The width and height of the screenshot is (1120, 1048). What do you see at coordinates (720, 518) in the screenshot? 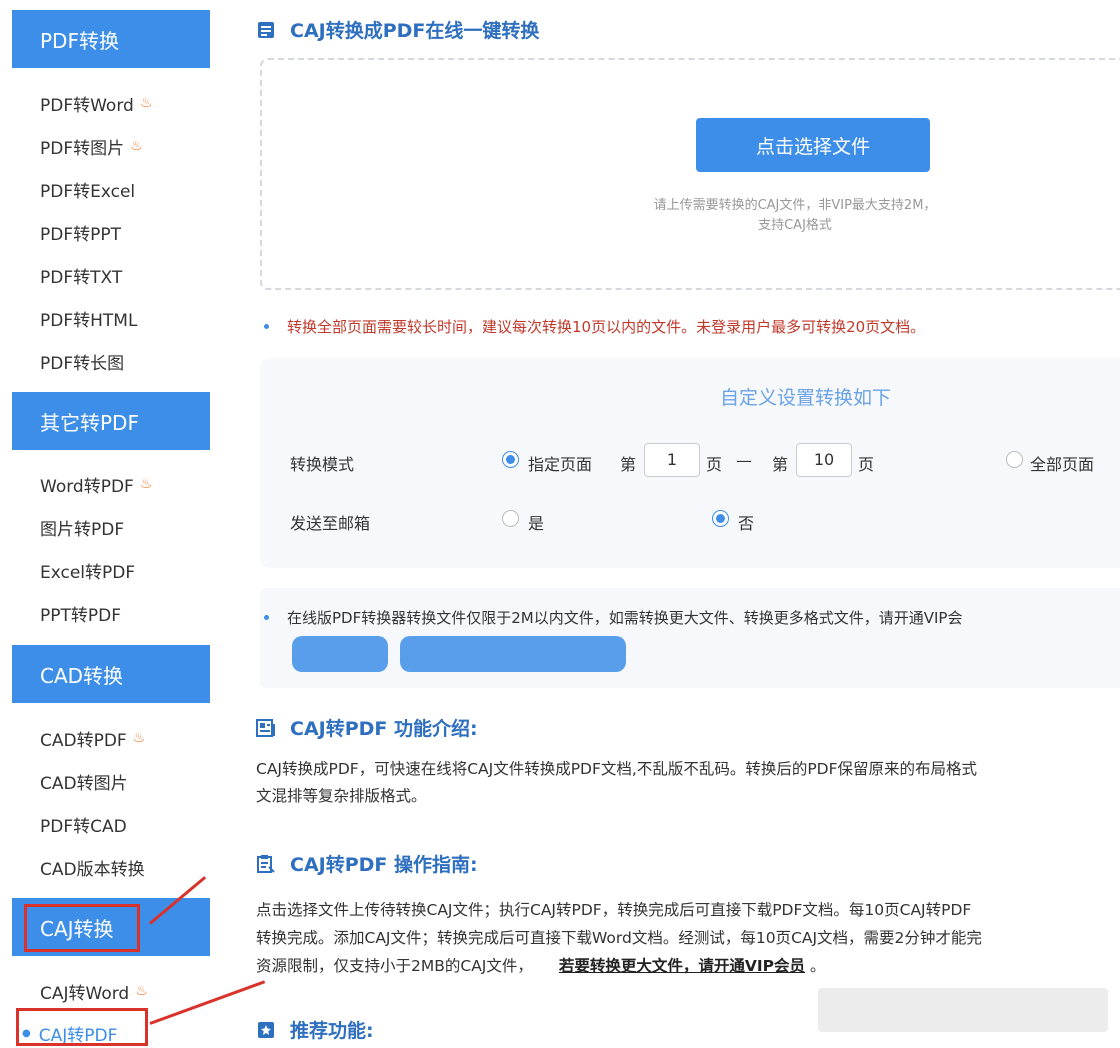
I see `radio-email-no` at bounding box center [720, 518].